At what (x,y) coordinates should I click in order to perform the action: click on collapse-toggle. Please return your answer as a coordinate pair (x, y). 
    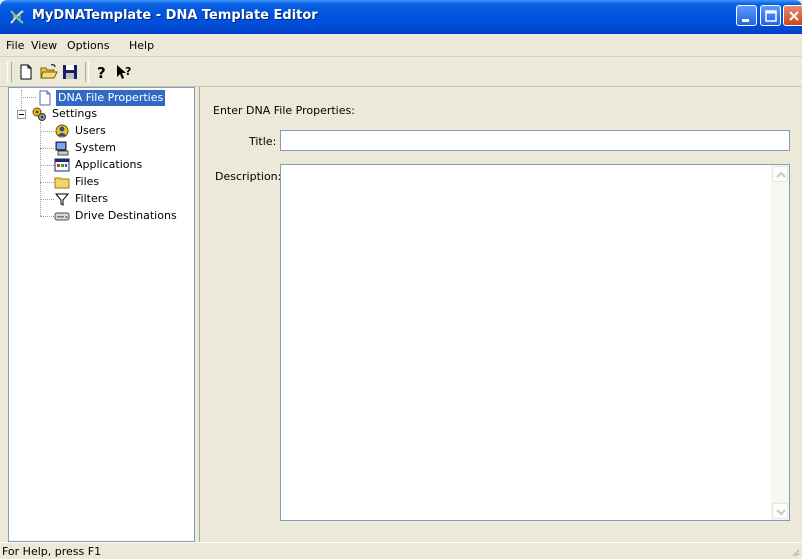
    Looking at the image, I should click on (21, 114).